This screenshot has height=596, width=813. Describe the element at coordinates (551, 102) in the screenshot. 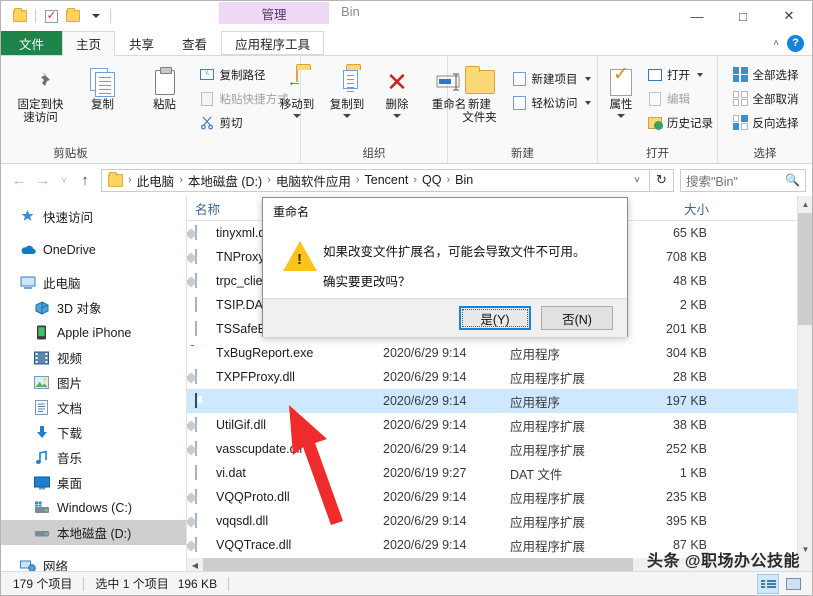

I see `easy-access-button: 轻松访问` at that location.